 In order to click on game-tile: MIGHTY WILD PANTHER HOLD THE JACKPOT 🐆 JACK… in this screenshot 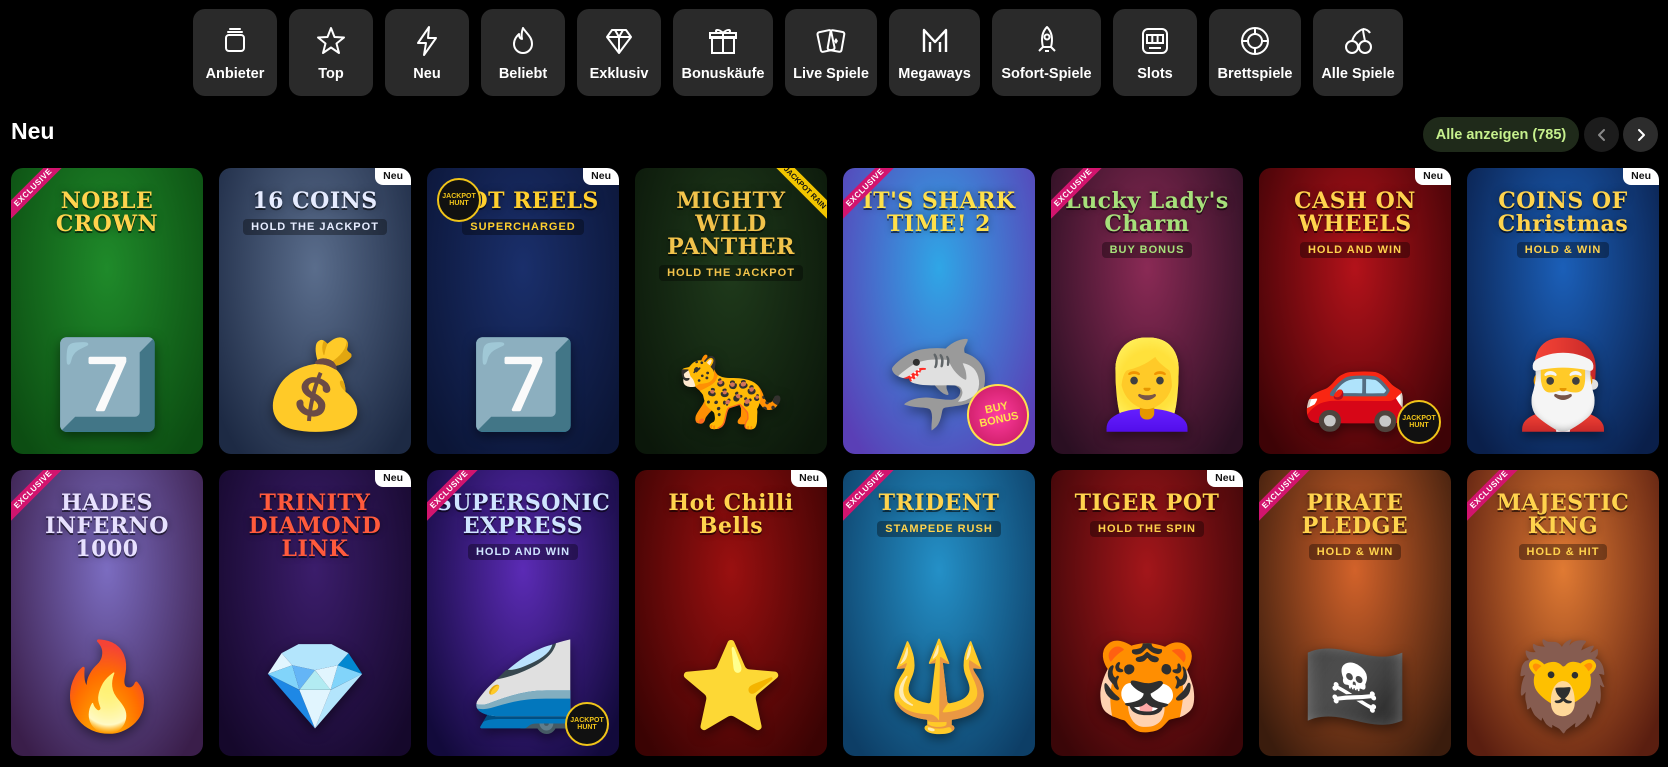, I will do `click(731, 311)`.